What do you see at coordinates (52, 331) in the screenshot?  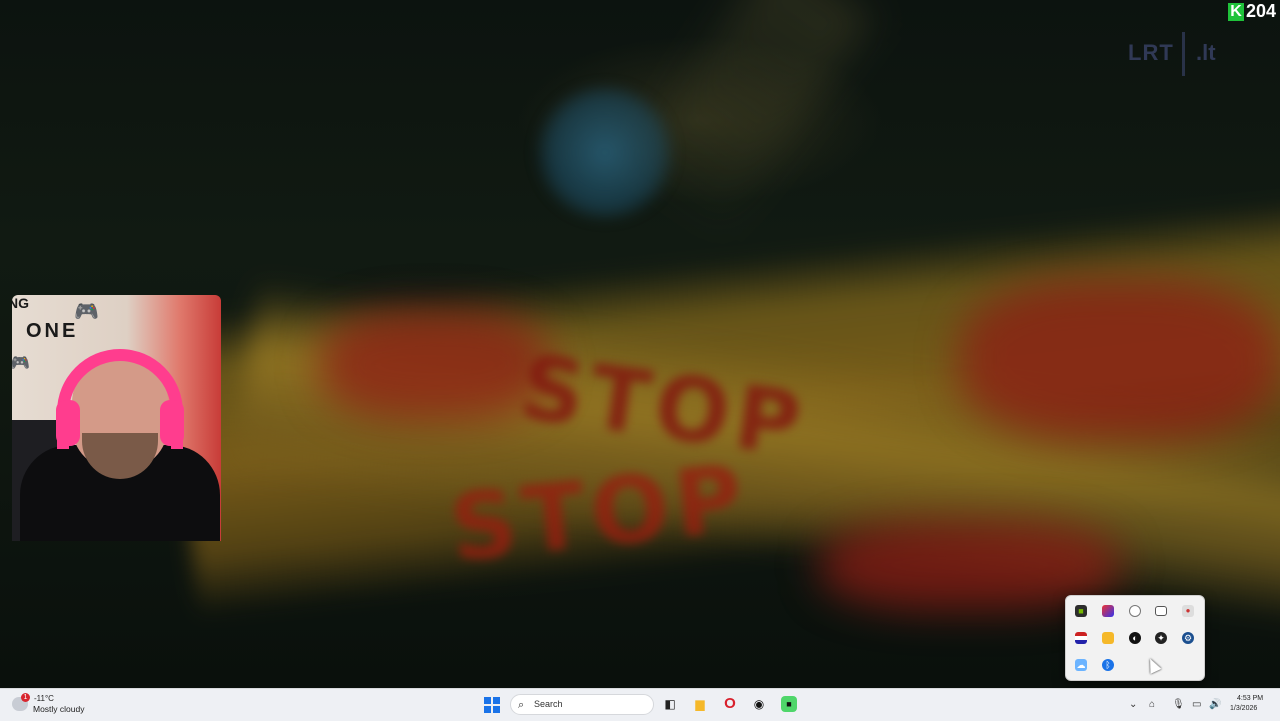 I see `wall-decal-text: ONE` at bounding box center [52, 331].